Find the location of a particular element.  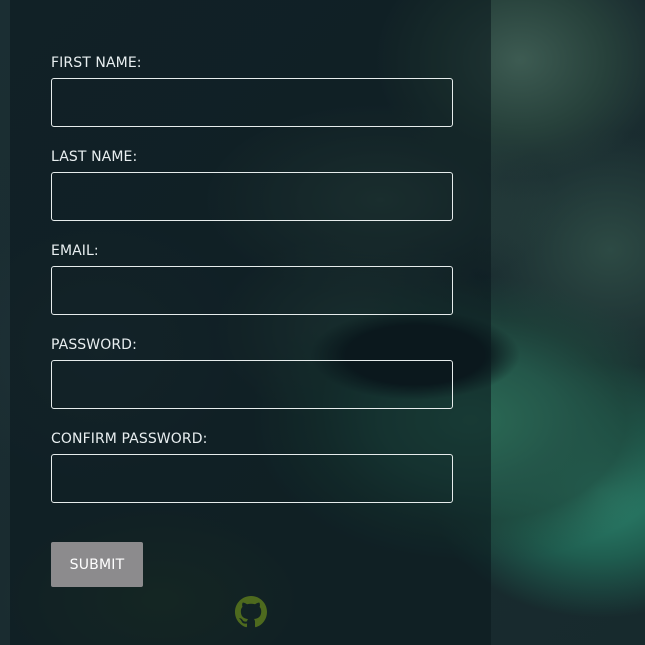

submit-button: SUBMIT is located at coordinates (97, 564).